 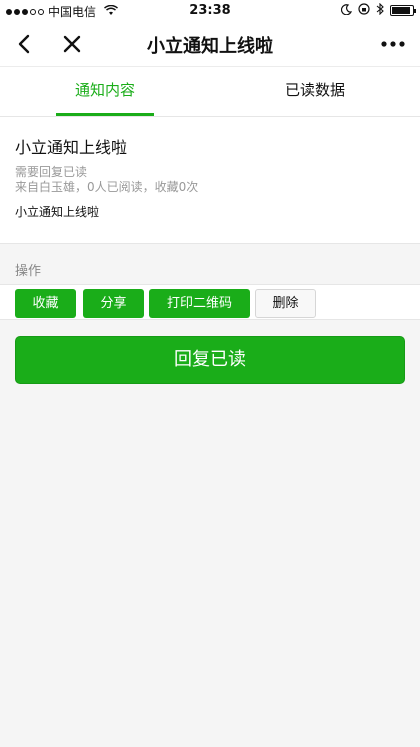 I want to click on lock-rotation-icon, so click(x=364, y=10).